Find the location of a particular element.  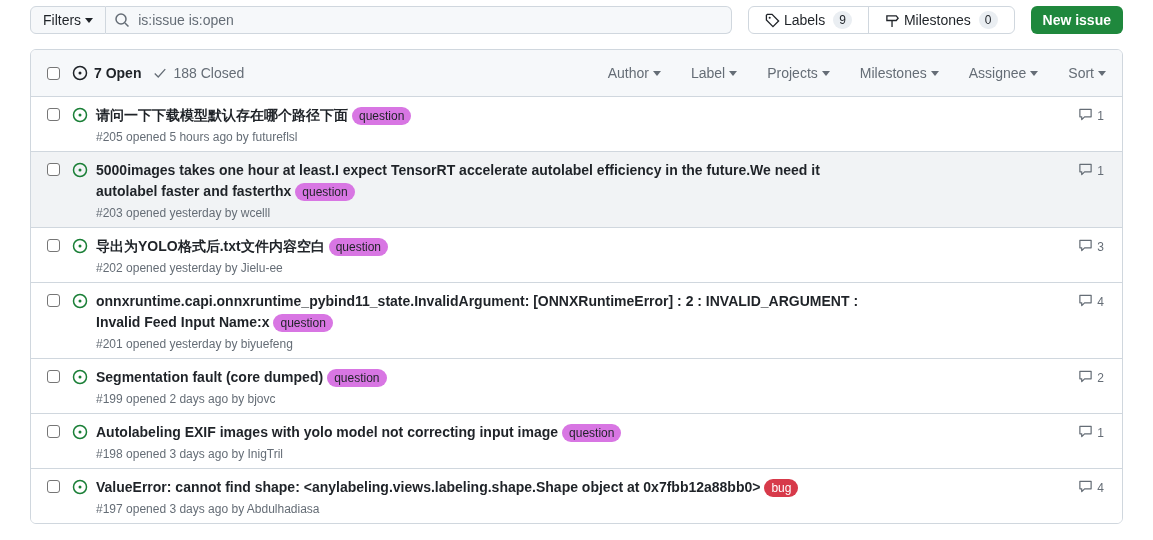

issue-meta: #201 opened yesterday by biyuefeng is located at coordinates (195, 344).